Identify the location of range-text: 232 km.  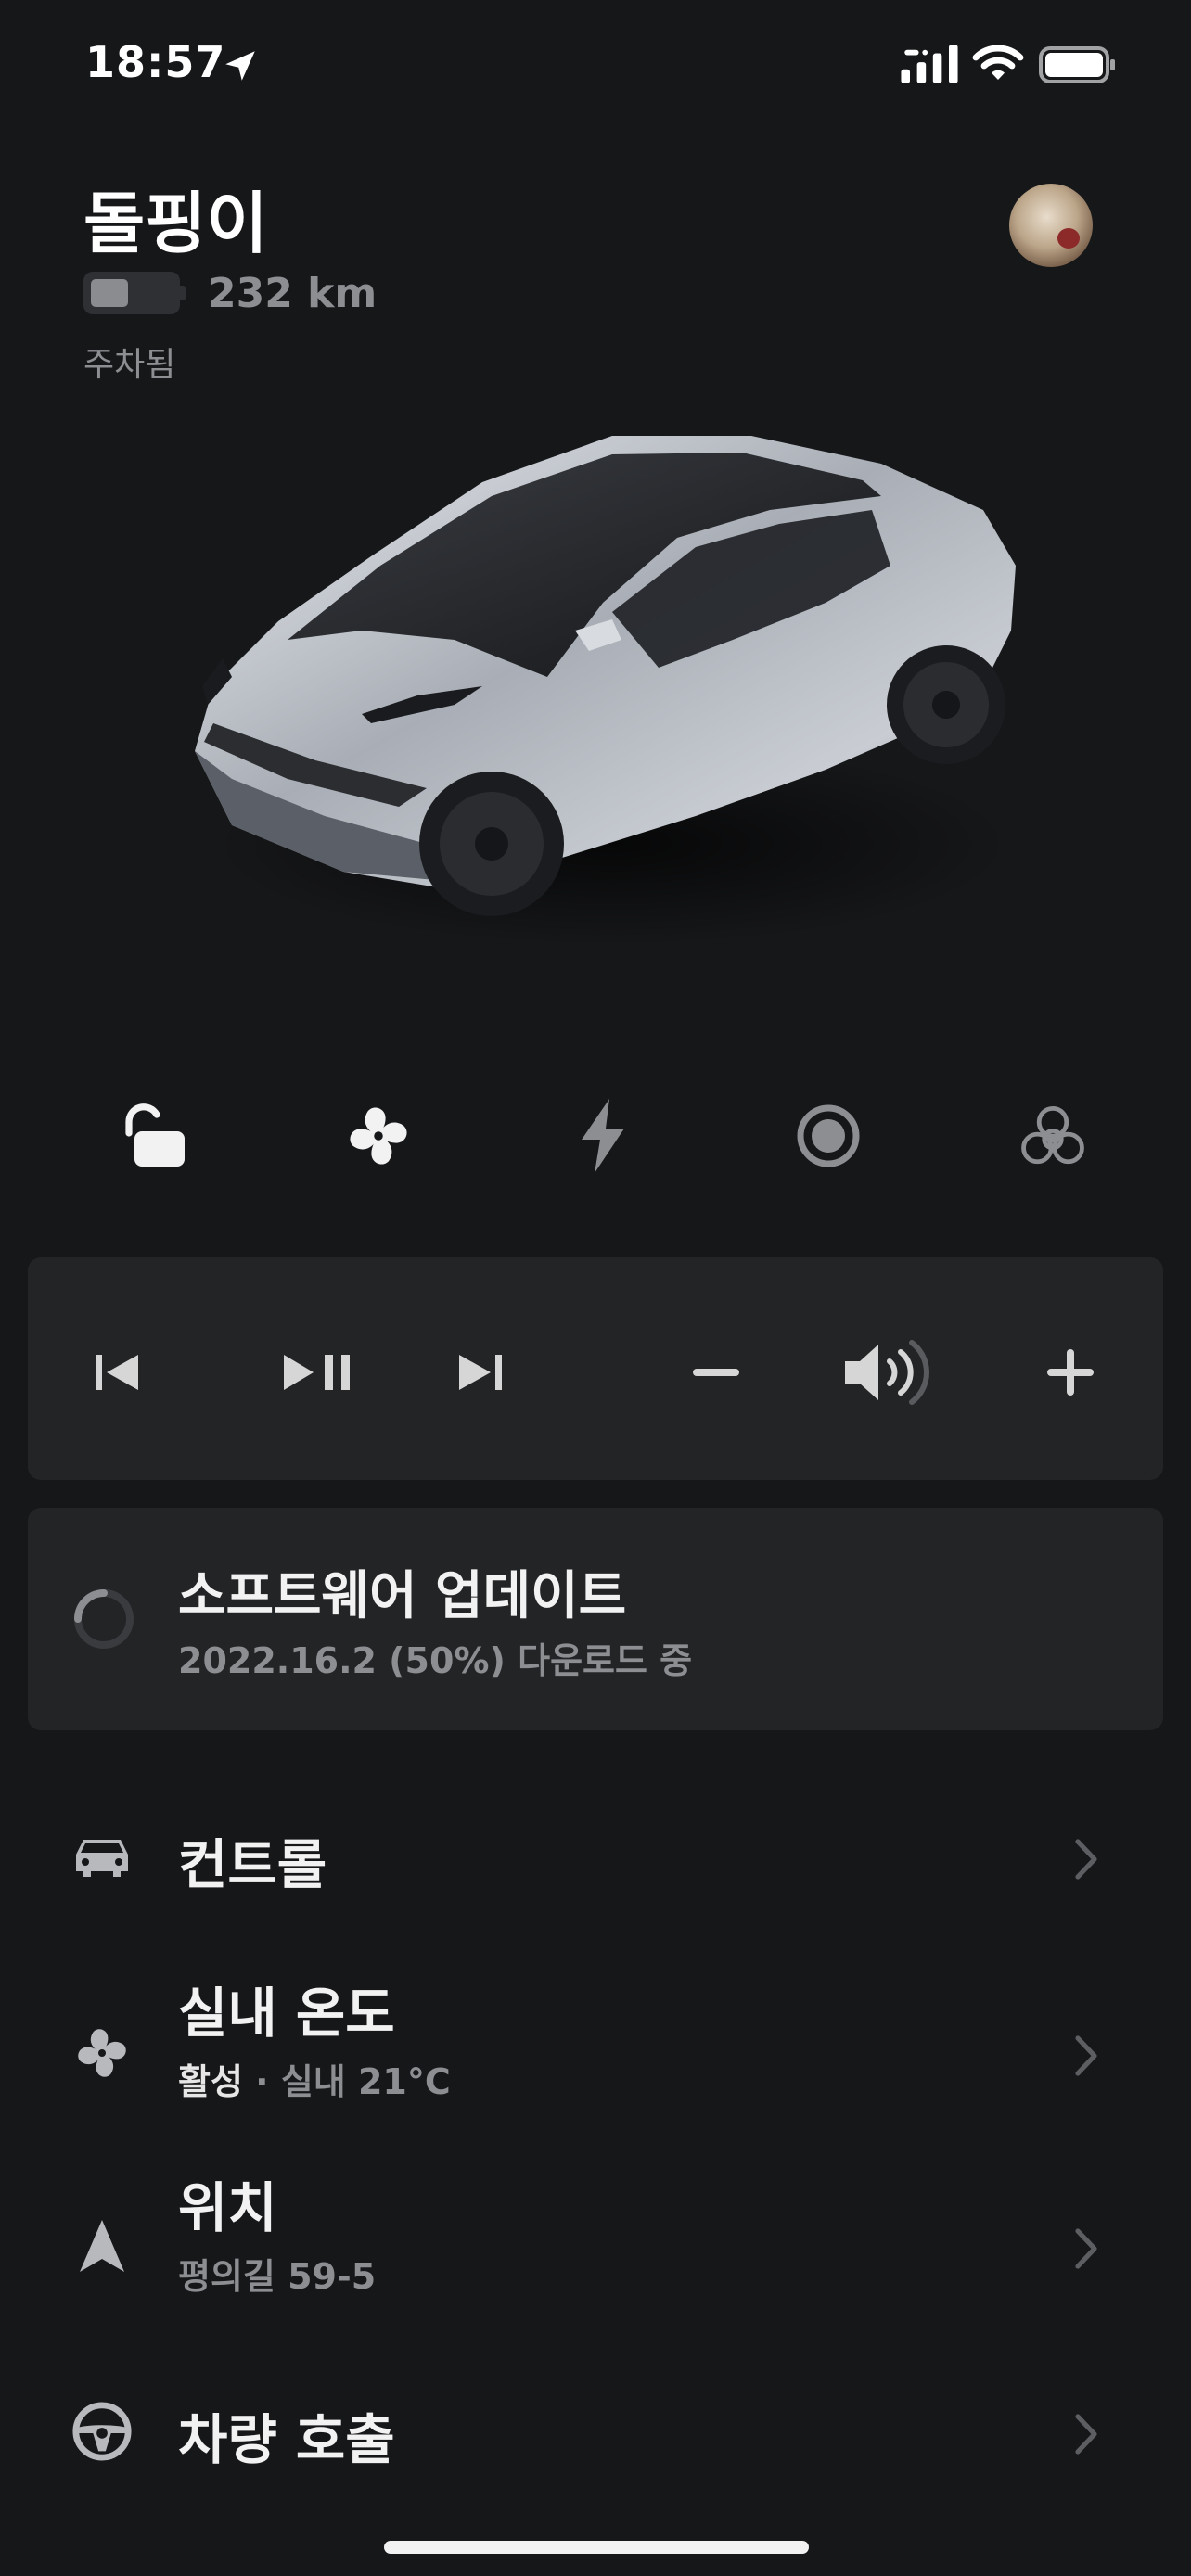
(293, 293).